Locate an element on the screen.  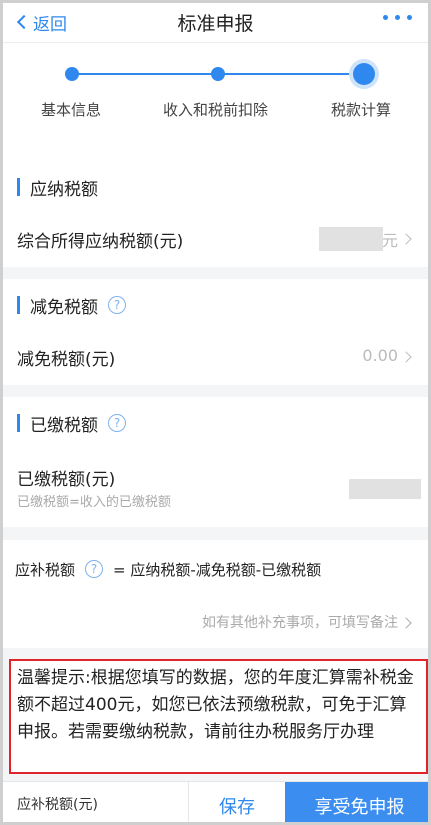
tax-due-total-label: 应补税额(元) is located at coordinates (57, 805).